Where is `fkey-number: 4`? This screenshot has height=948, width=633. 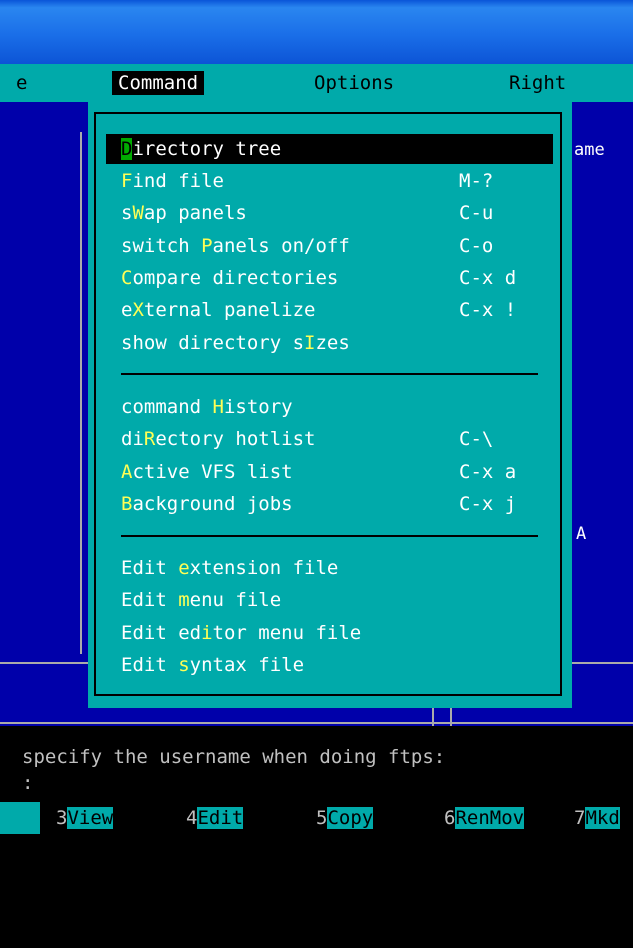
fkey-number: 4 is located at coordinates (192, 818).